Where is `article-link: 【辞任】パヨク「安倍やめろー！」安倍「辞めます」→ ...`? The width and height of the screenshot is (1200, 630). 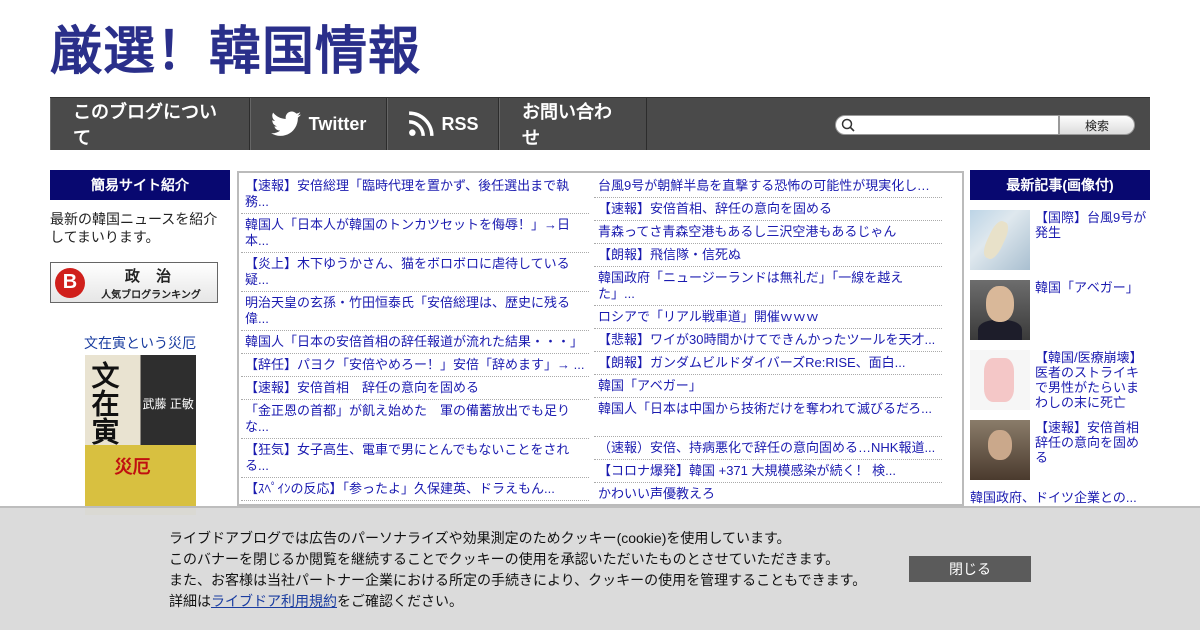 article-link: 【辞任】パヨク「安倍やめろー！」安倍「辞めます」→ ... is located at coordinates (415, 365).